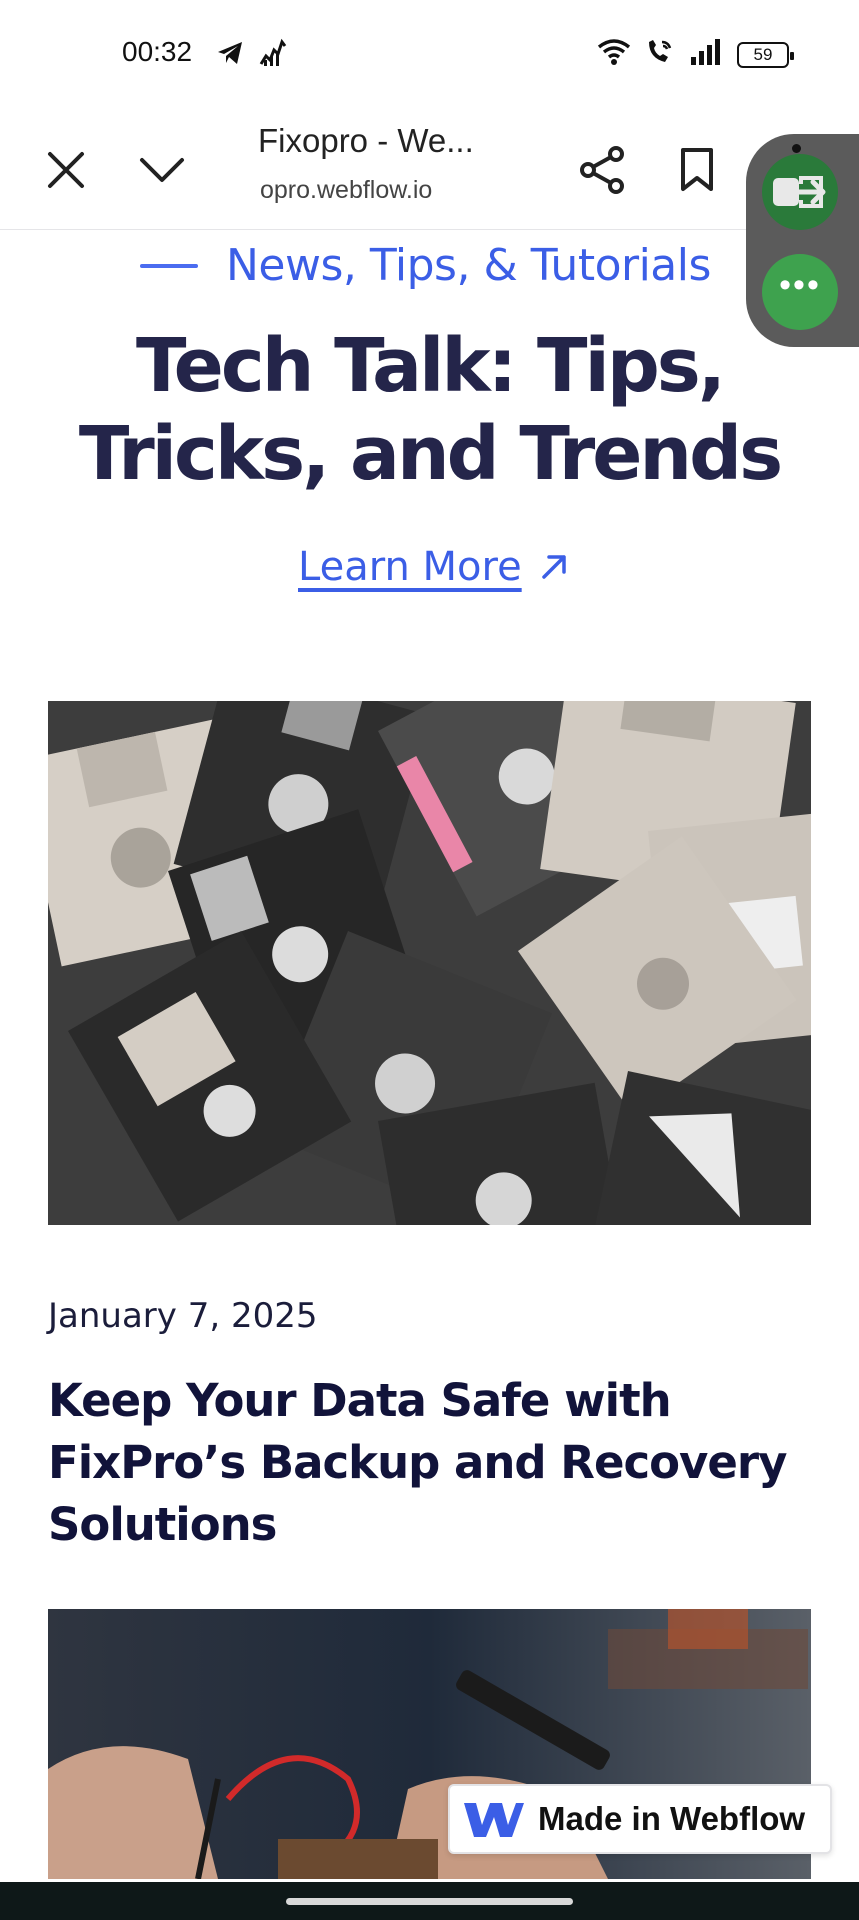  Describe the element at coordinates (429, 55) in the screenshot. I see `status-bar: 00:32 59` at that location.